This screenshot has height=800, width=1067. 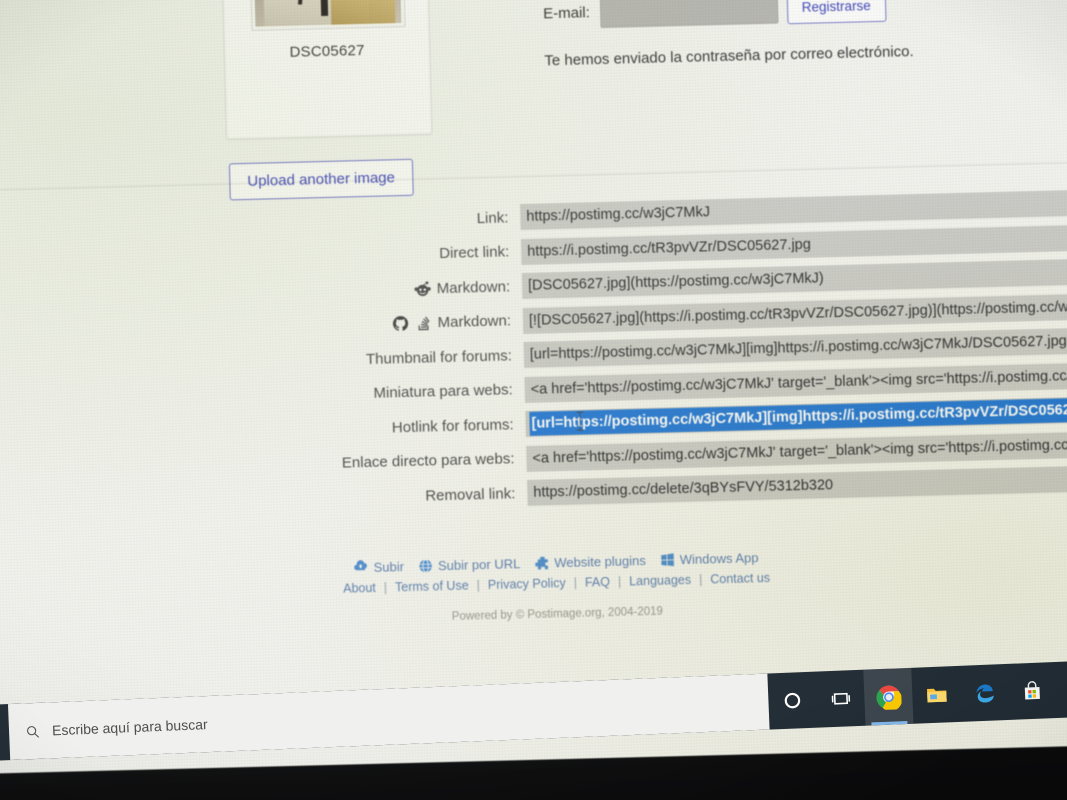 I want to click on footer-link-subir-por-url: Subir por URL, so click(x=469, y=565).